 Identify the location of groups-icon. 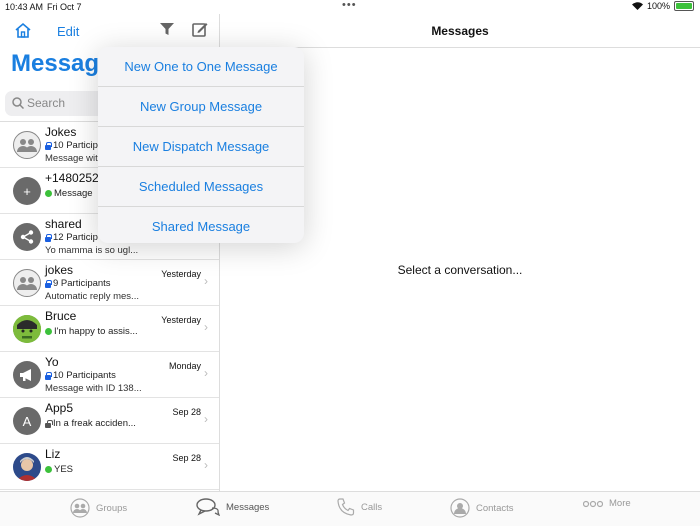
(80, 508).